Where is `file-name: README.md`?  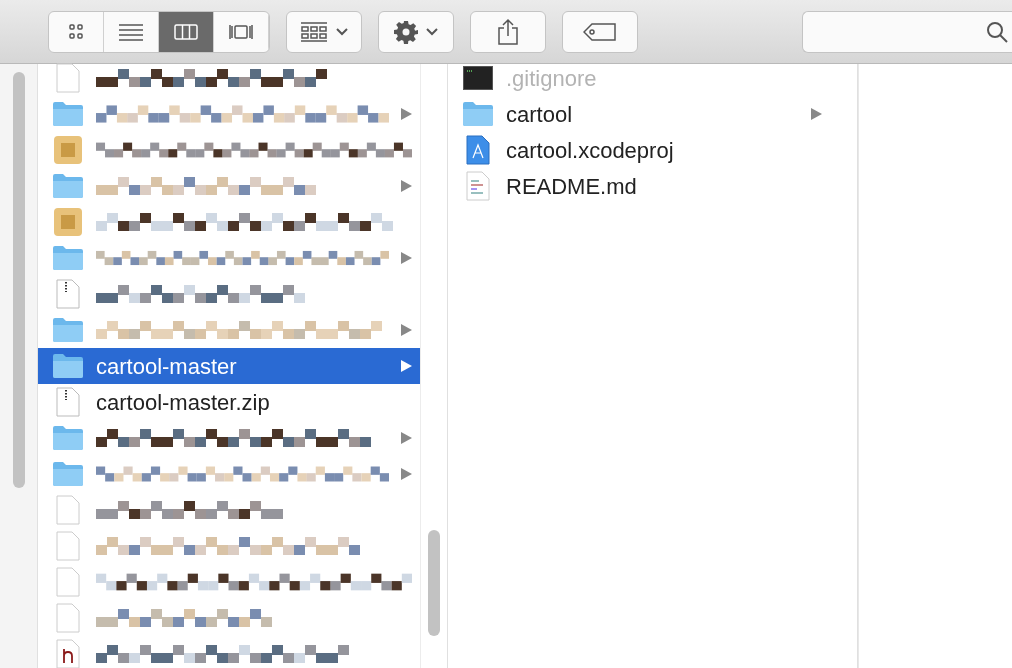
file-name: README.md is located at coordinates (571, 186).